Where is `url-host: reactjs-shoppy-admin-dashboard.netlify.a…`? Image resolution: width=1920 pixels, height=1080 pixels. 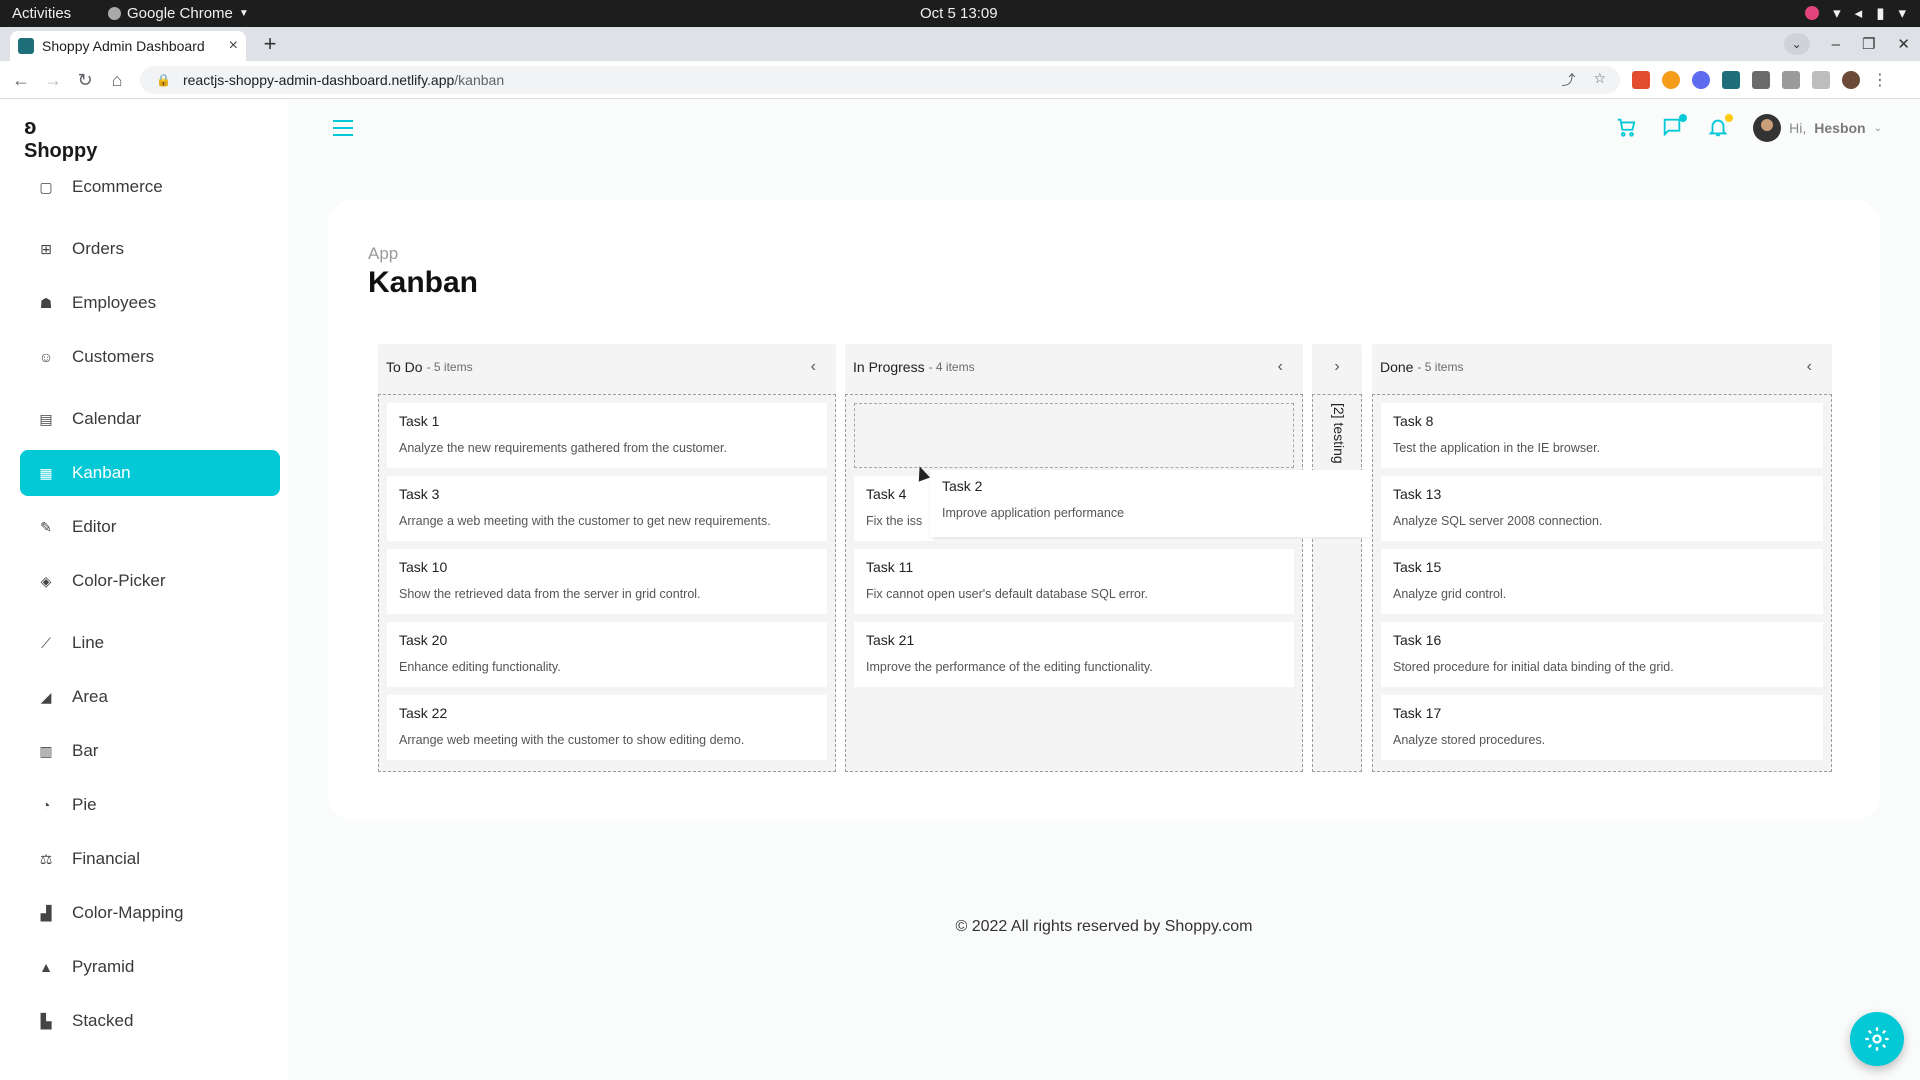 url-host: reactjs-shoppy-admin-dashboard.netlify.a… is located at coordinates (318, 80).